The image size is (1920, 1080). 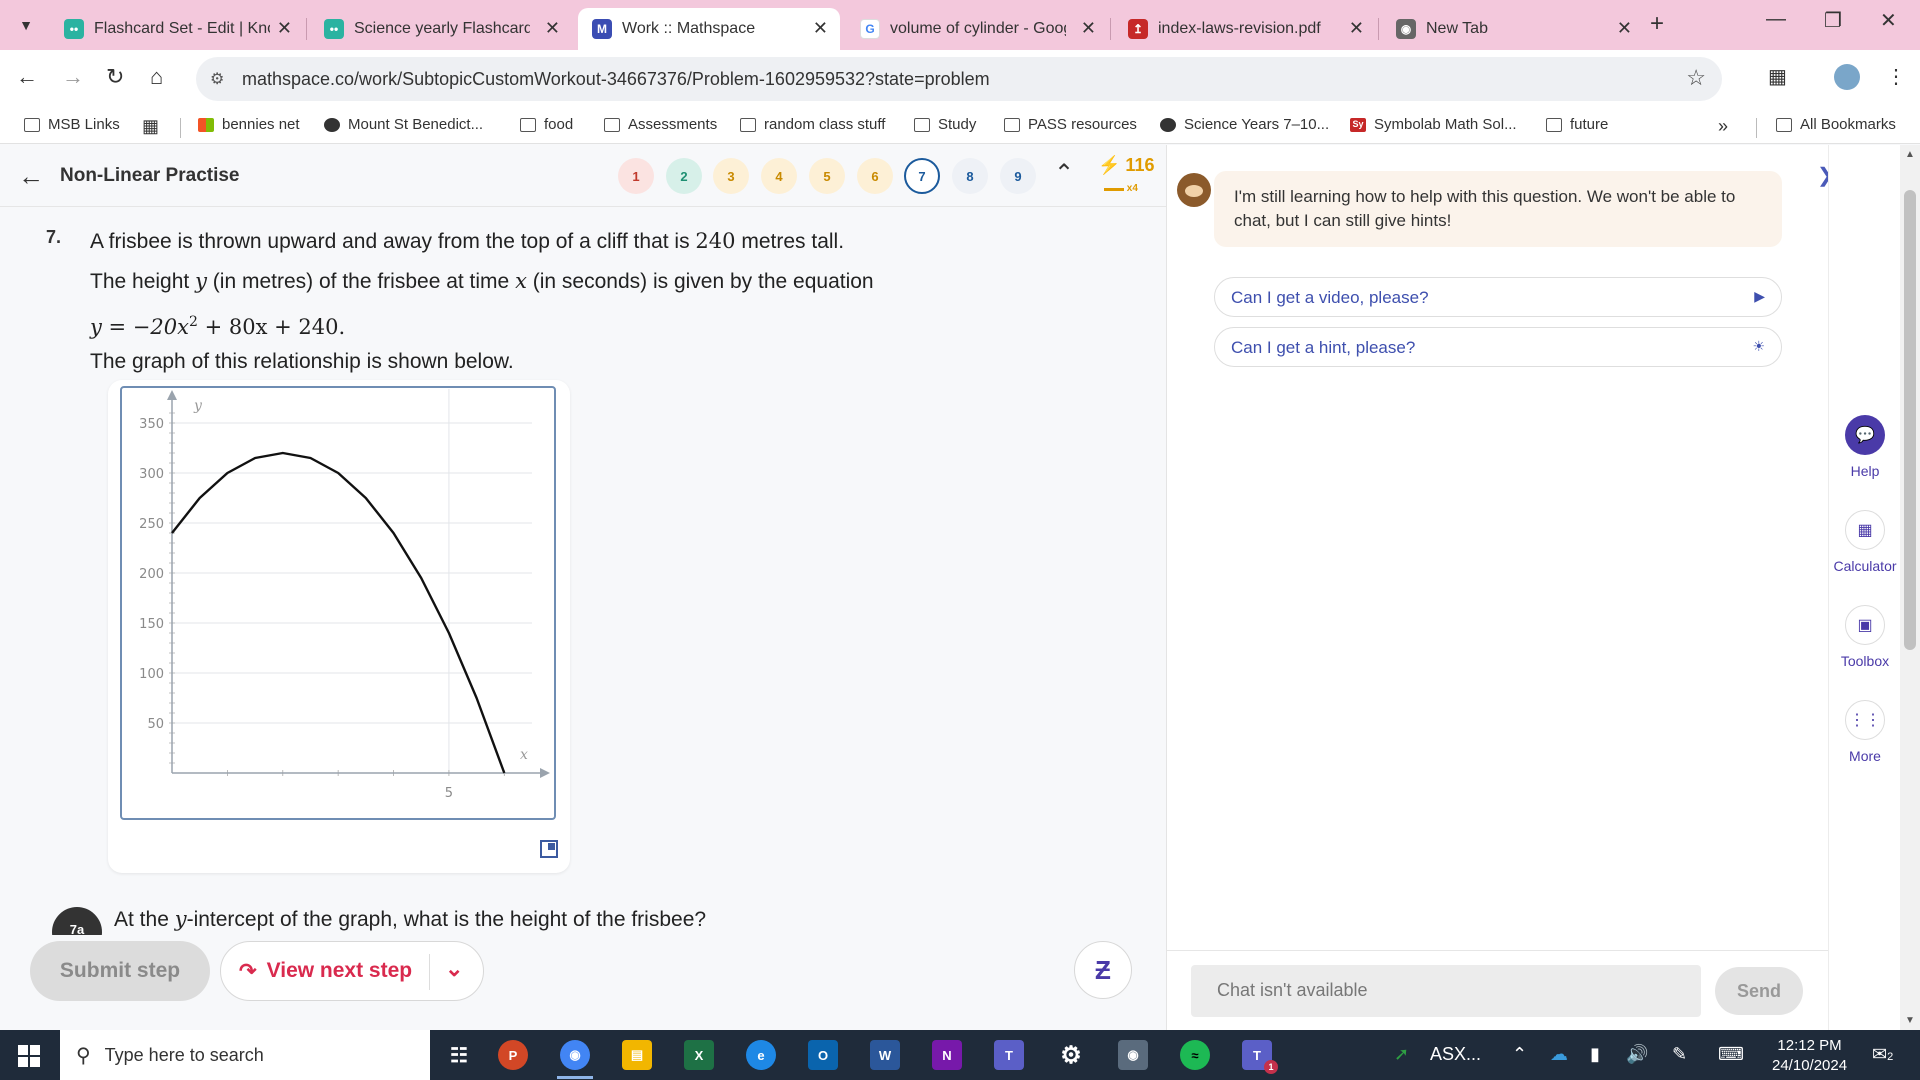 I want to click on profile-avatar, so click(x=1847, y=80).